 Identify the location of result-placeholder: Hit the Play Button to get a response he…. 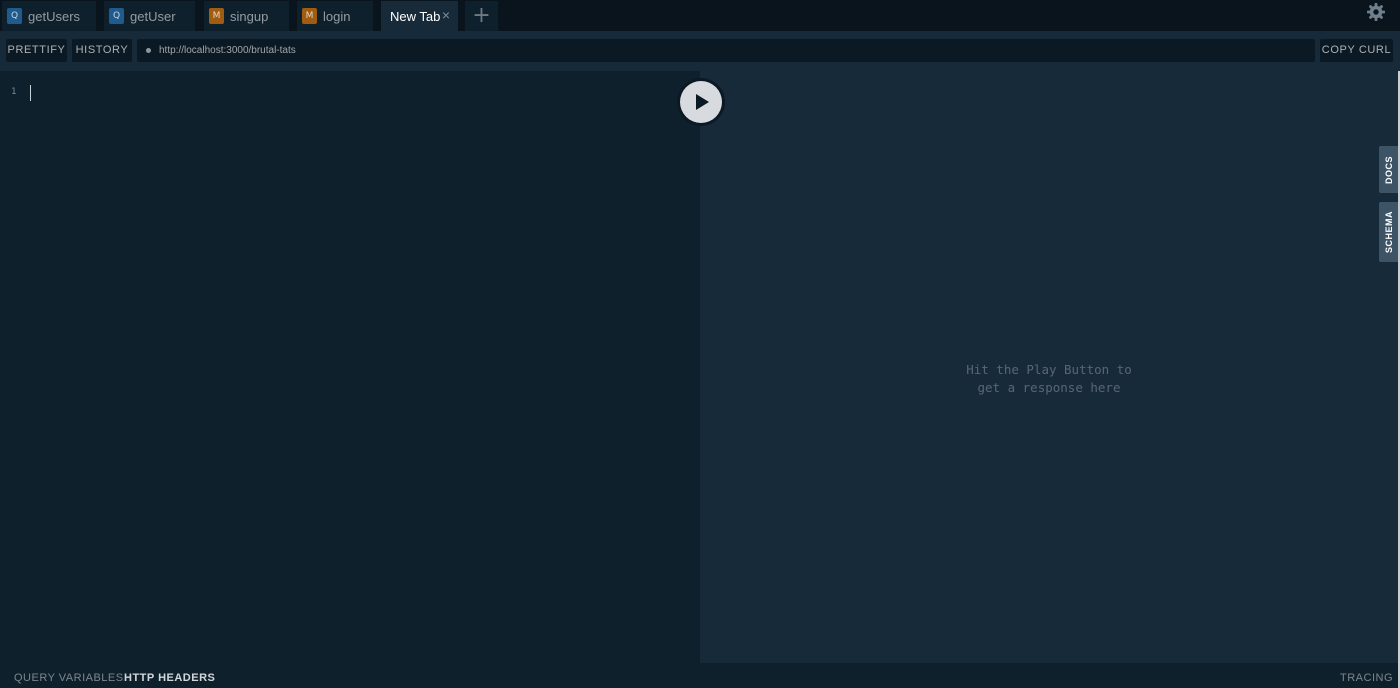
(1049, 378).